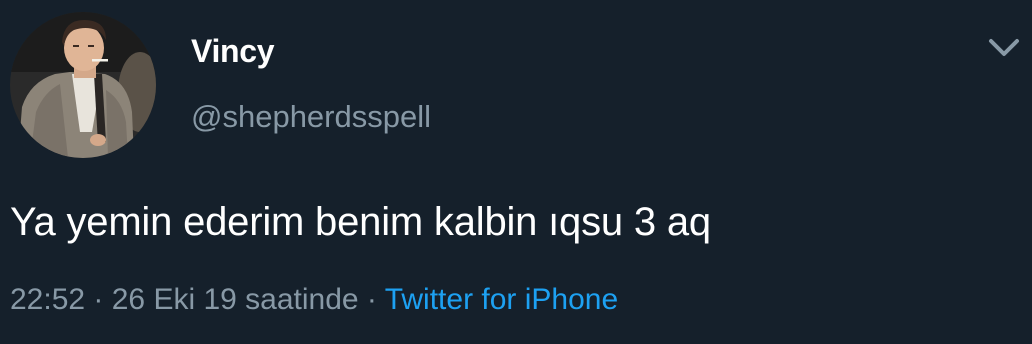 The width and height of the screenshot is (1032, 344). I want to click on username-handle: @shepherdsspell, so click(311, 117).